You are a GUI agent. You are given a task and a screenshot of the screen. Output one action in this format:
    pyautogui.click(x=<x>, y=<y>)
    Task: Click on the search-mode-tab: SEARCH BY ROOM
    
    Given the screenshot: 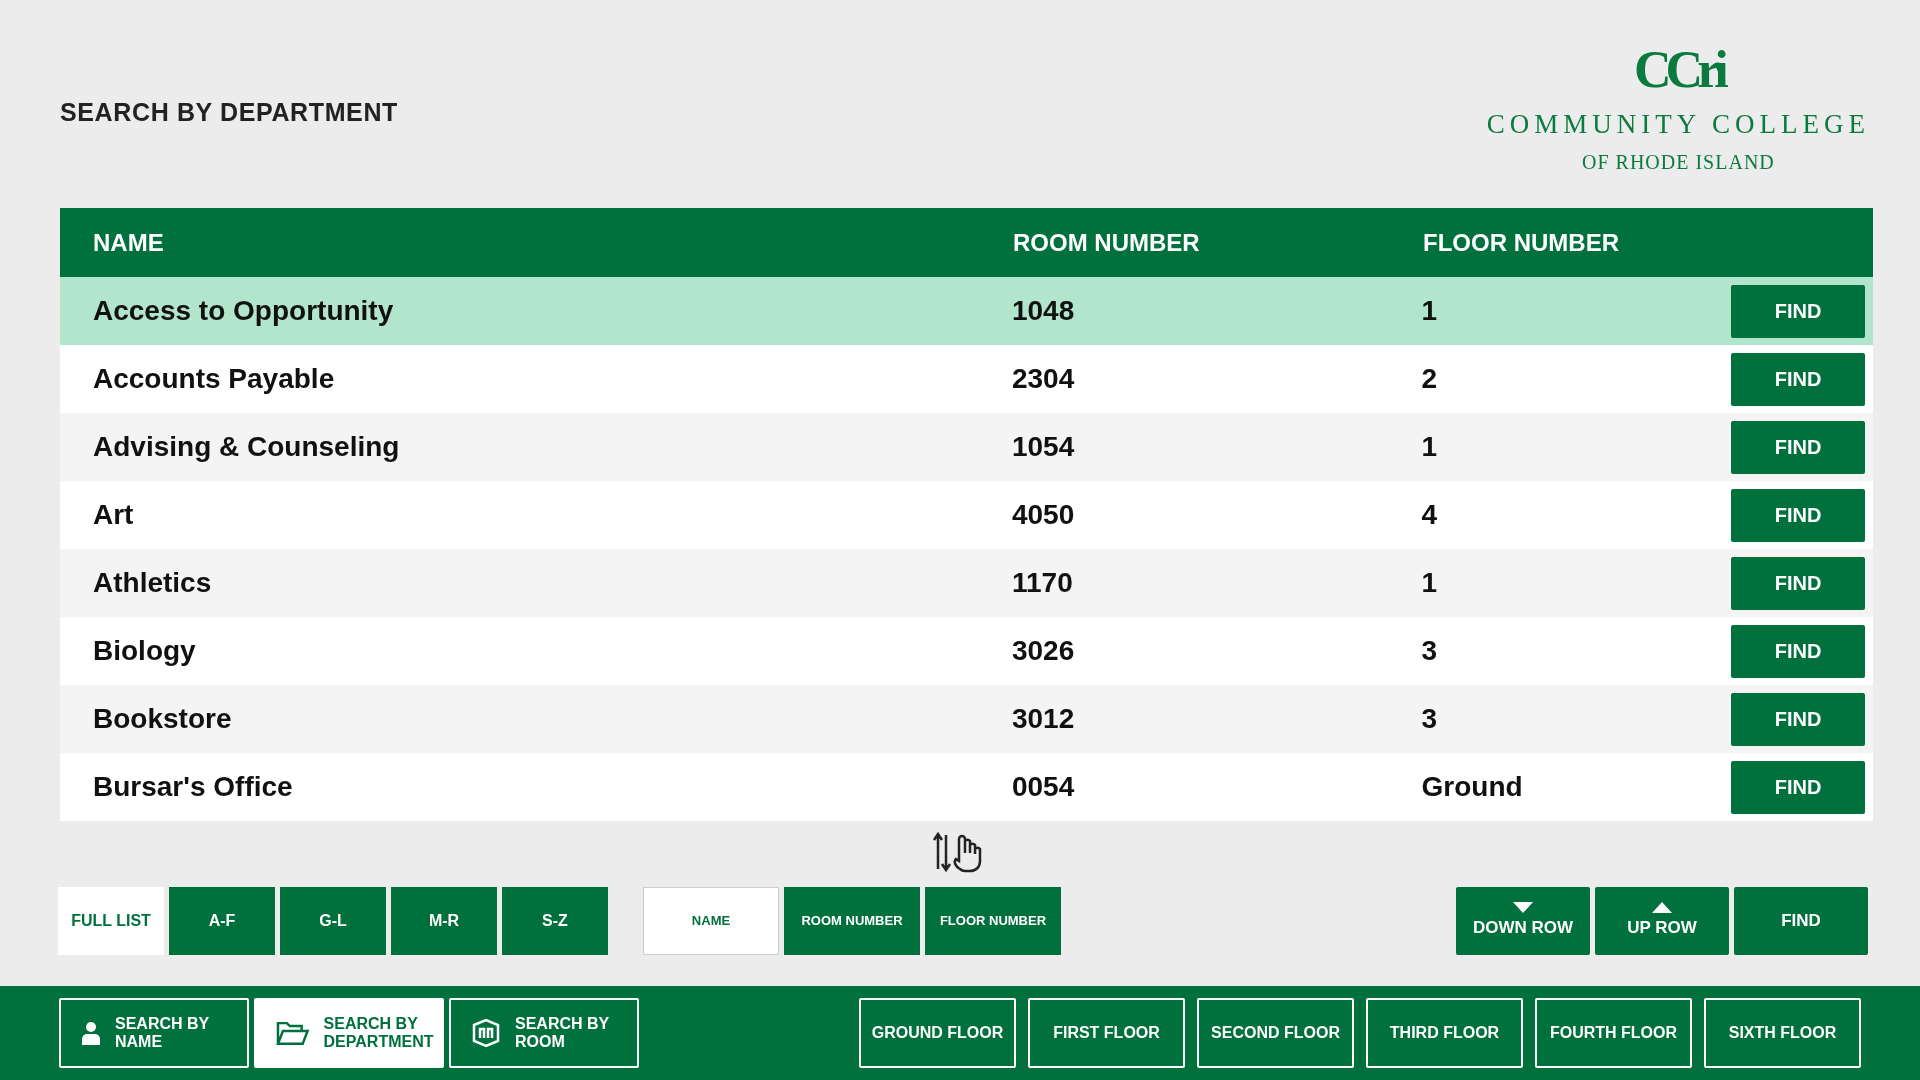 What is the action you would take?
    pyautogui.click(x=544, y=1033)
    